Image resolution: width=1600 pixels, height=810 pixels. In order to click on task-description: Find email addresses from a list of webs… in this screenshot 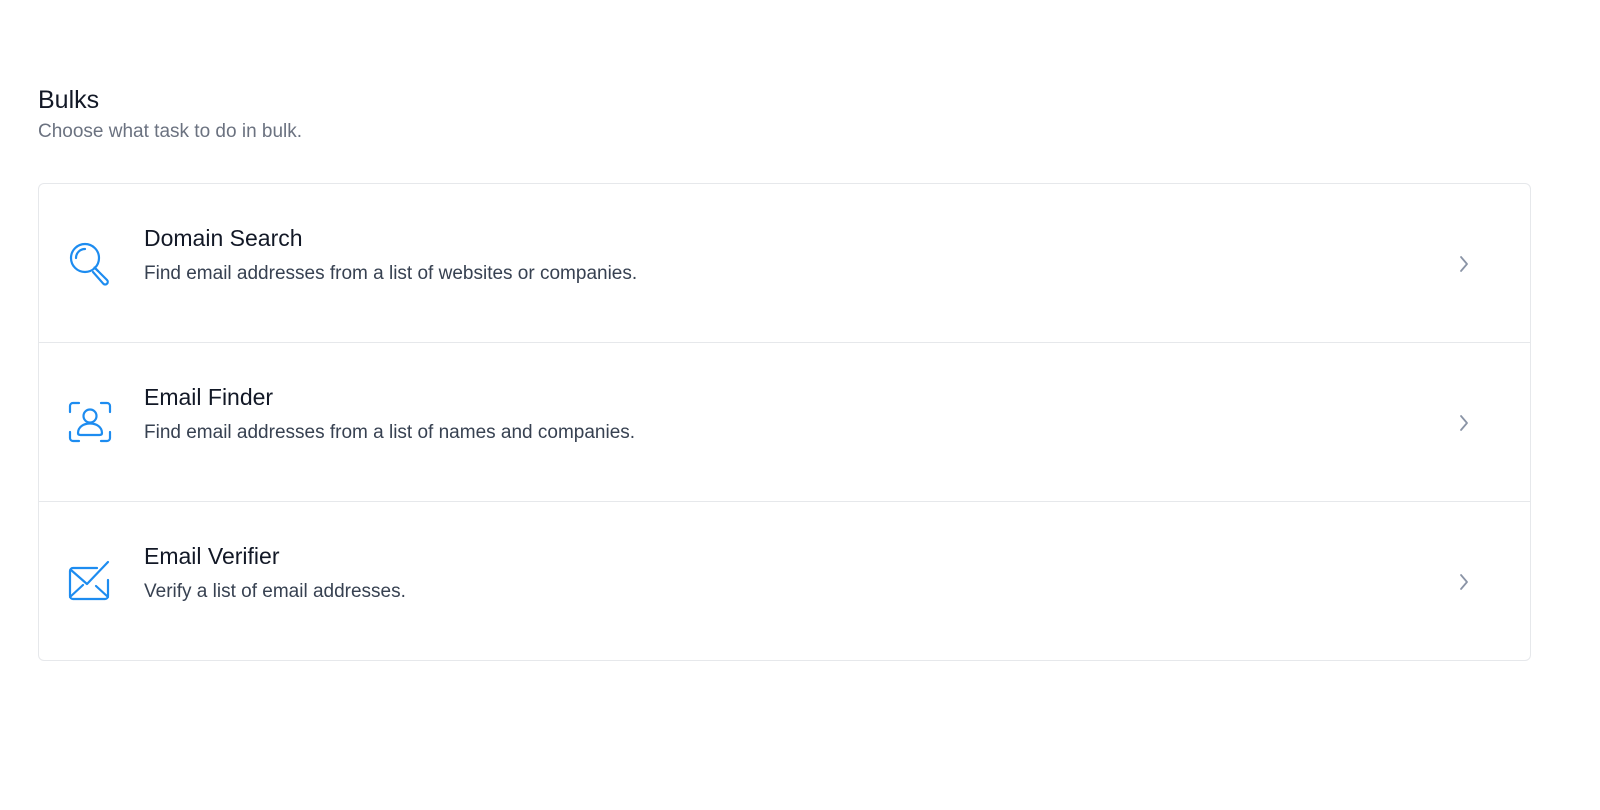, I will do `click(391, 273)`.